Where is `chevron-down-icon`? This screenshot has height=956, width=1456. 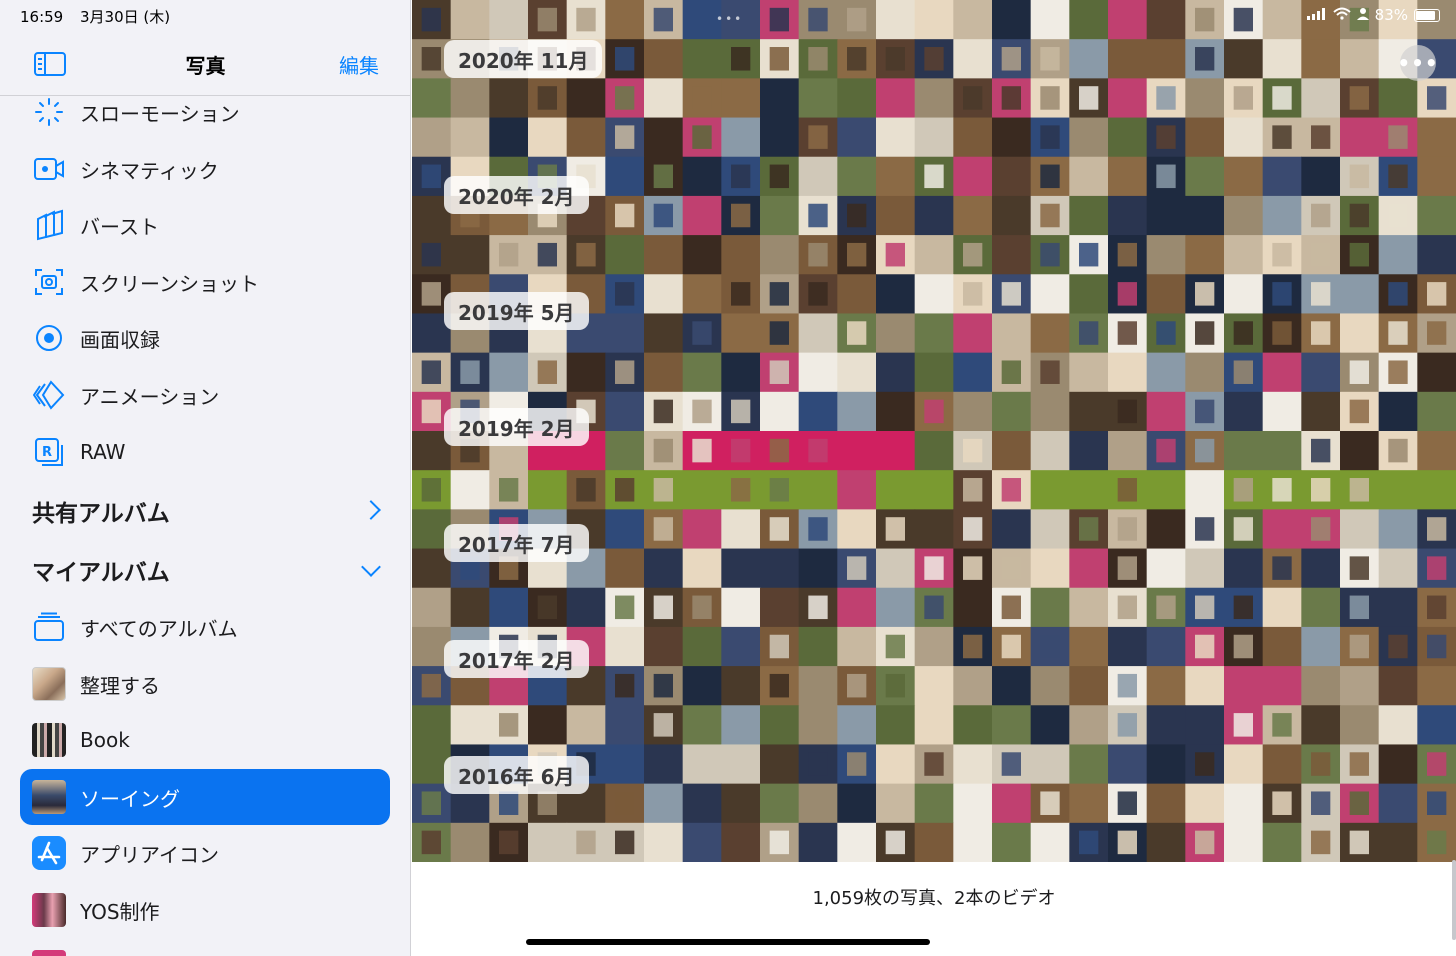
chevron-down-icon is located at coordinates (371, 567).